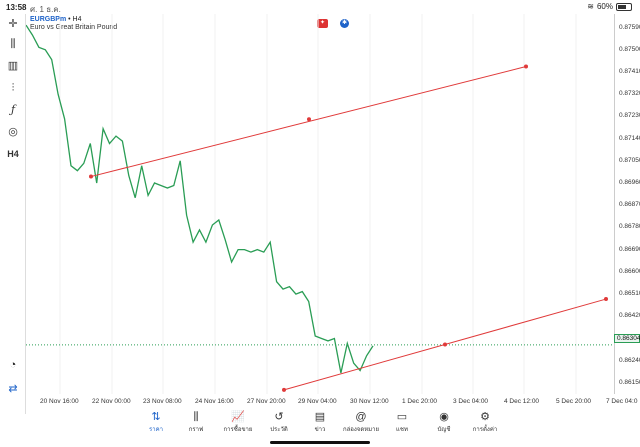  What do you see at coordinates (238, 430) in the screenshot?
I see `nav-item-label: การซื้อขาย` at bounding box center [238, 430].